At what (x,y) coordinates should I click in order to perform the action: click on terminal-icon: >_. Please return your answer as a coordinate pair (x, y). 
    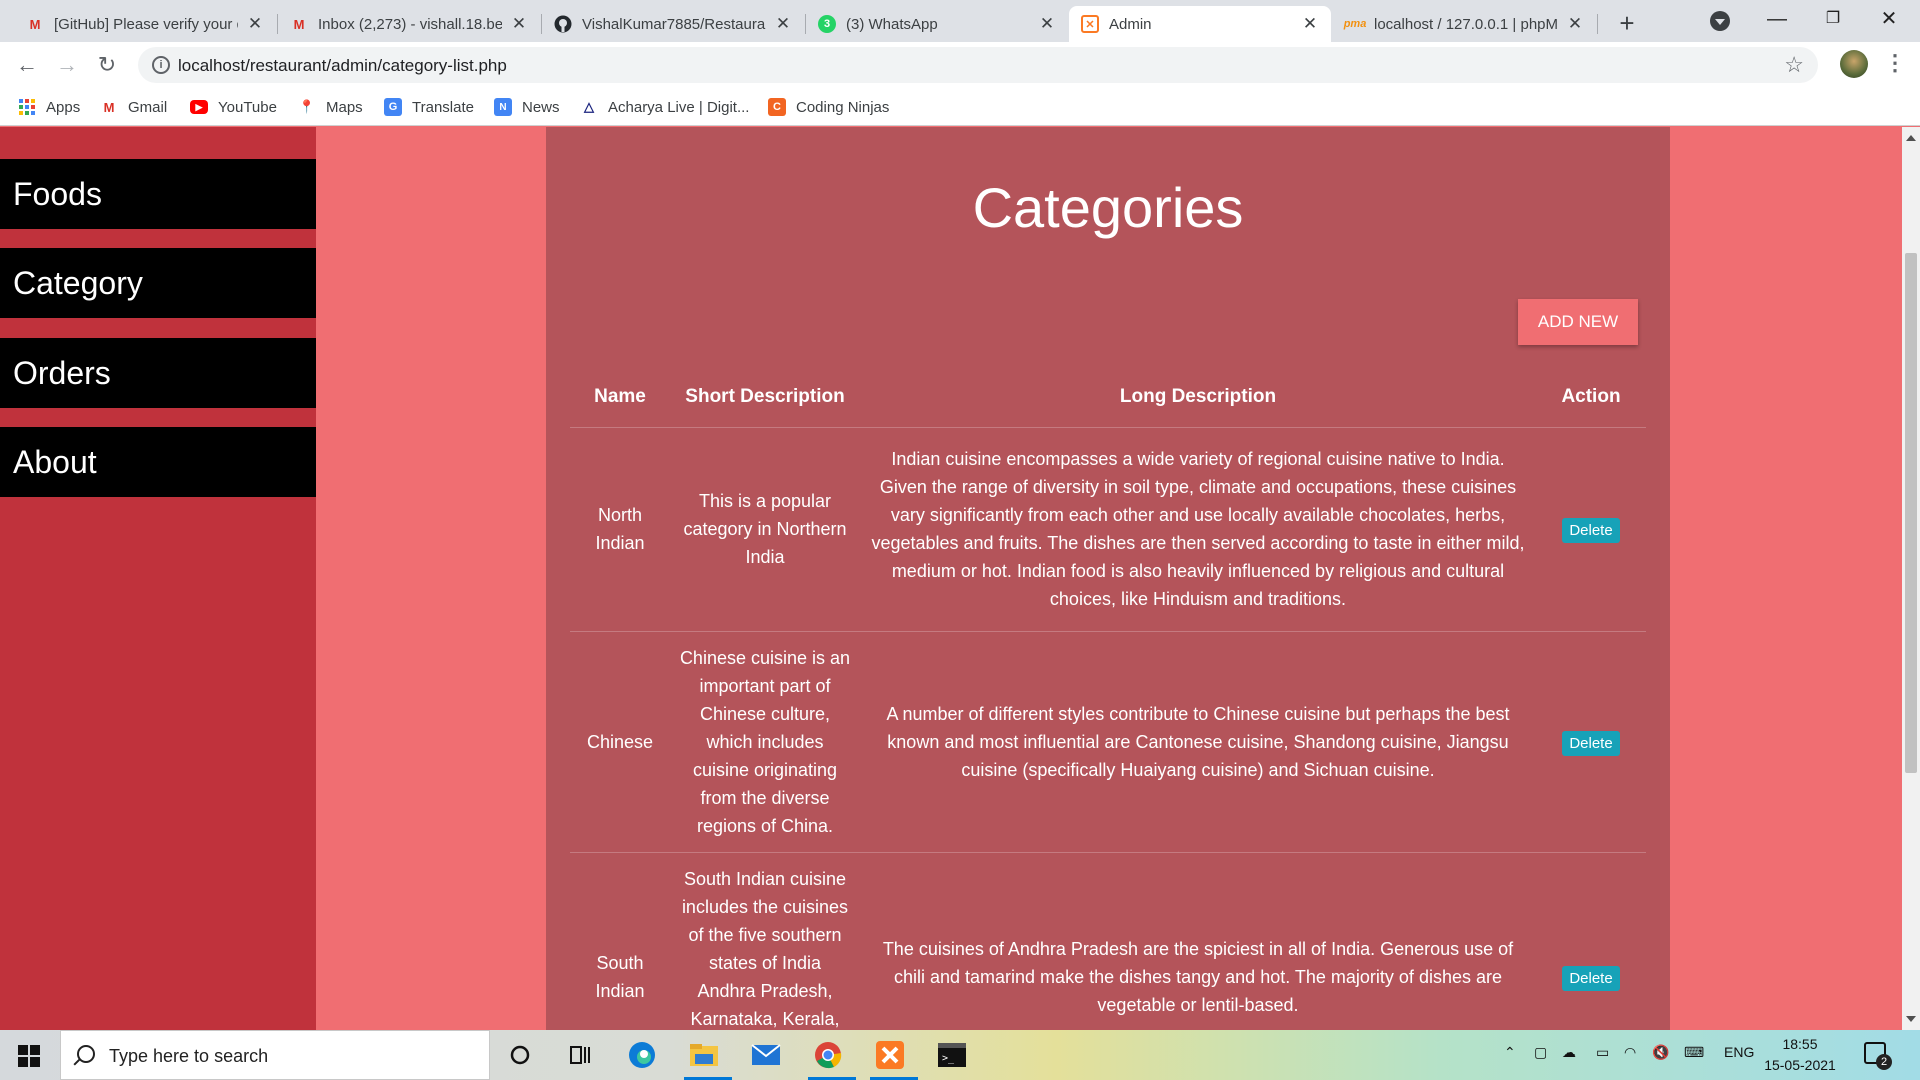
    Looking at the image, I should click on (952, 1055).